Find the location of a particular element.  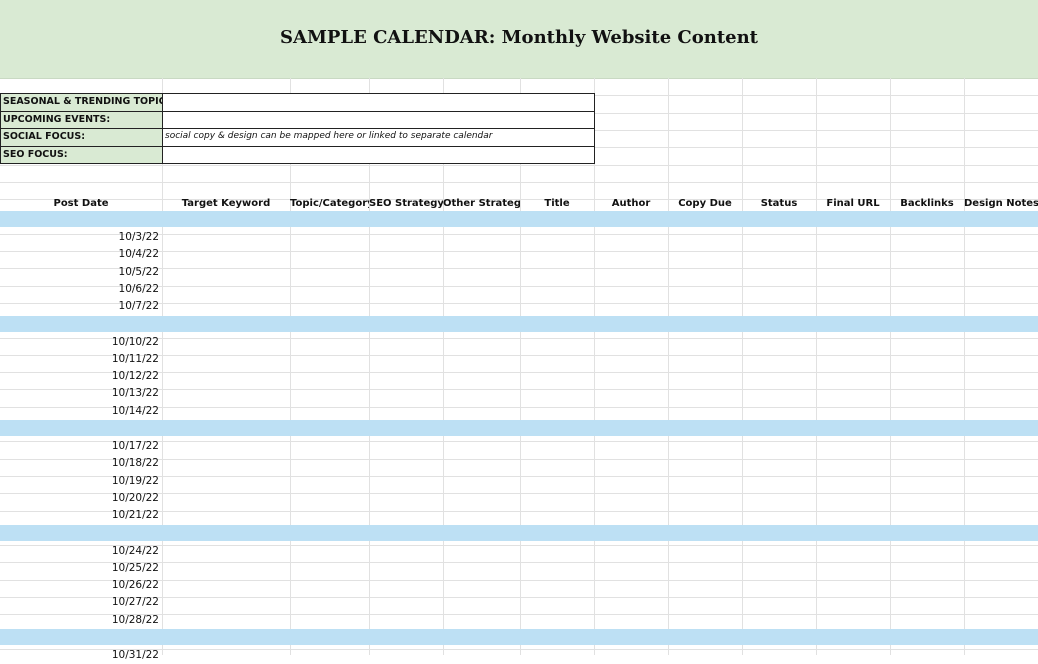

post-date-cell: 10/3/22 is located at coordinates (81, 237).